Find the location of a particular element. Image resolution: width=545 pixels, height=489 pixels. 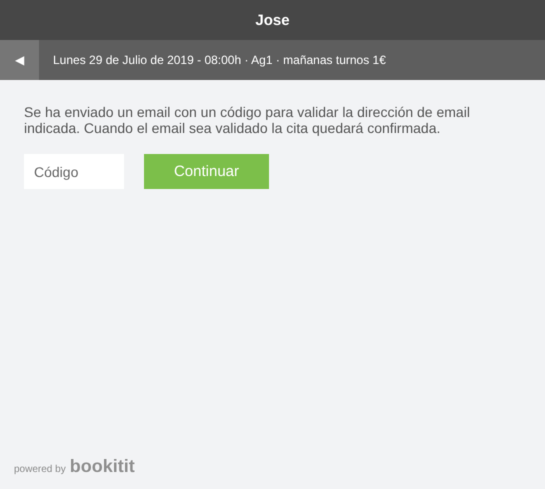

back-button: ◀ is located at coordinates (19, 60).